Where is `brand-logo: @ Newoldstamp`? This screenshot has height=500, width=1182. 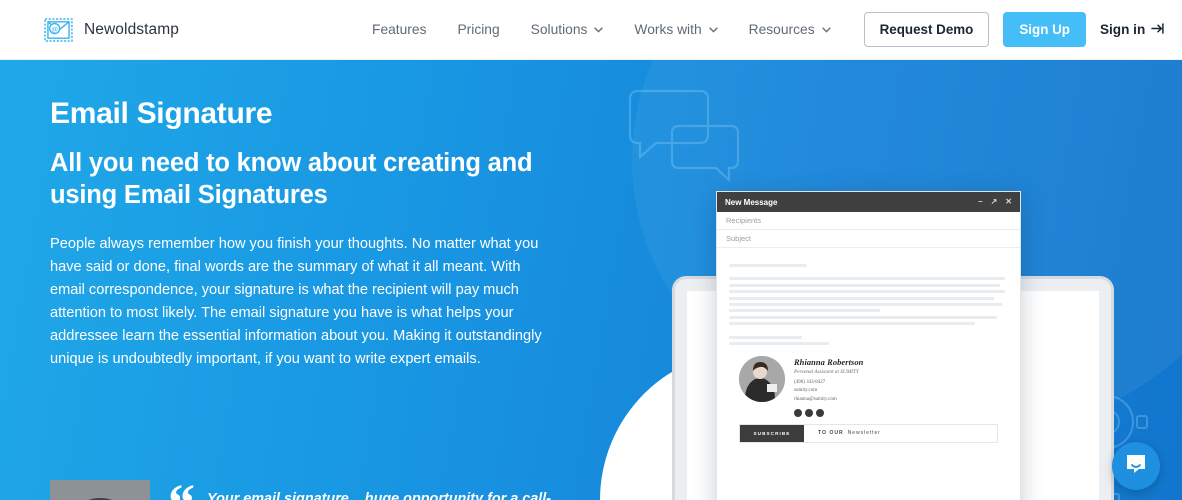
brand-logo: @ Newoldstamp is located at coordinates (112, 29).